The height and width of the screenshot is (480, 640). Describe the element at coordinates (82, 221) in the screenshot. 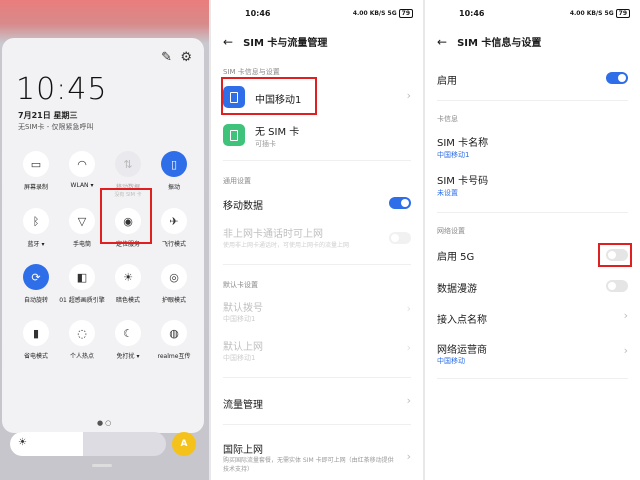

I see `flashlight-icon: ▽` at that location.